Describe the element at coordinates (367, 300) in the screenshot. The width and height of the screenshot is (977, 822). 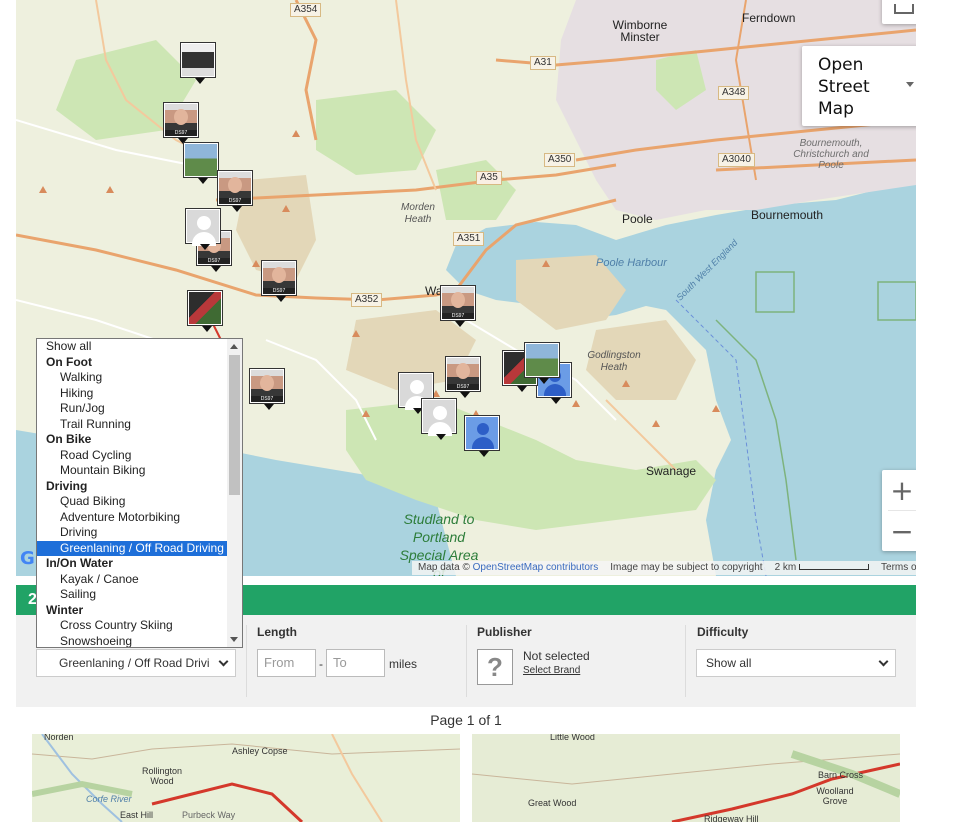
I see `road-label-a352: A352` at that location.